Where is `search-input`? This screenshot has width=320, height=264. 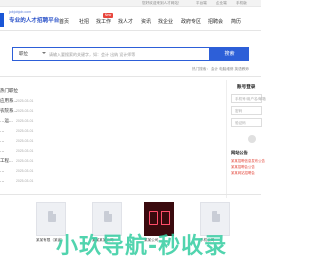
search-input is located at coordinates (137, 54).